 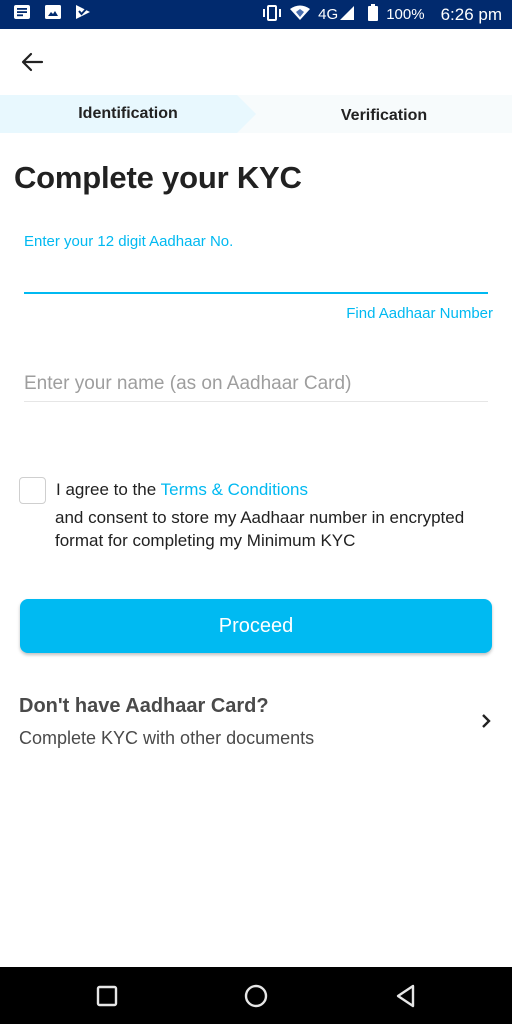 I want to click on chevron-right-icon, so click(x=486, y=721).